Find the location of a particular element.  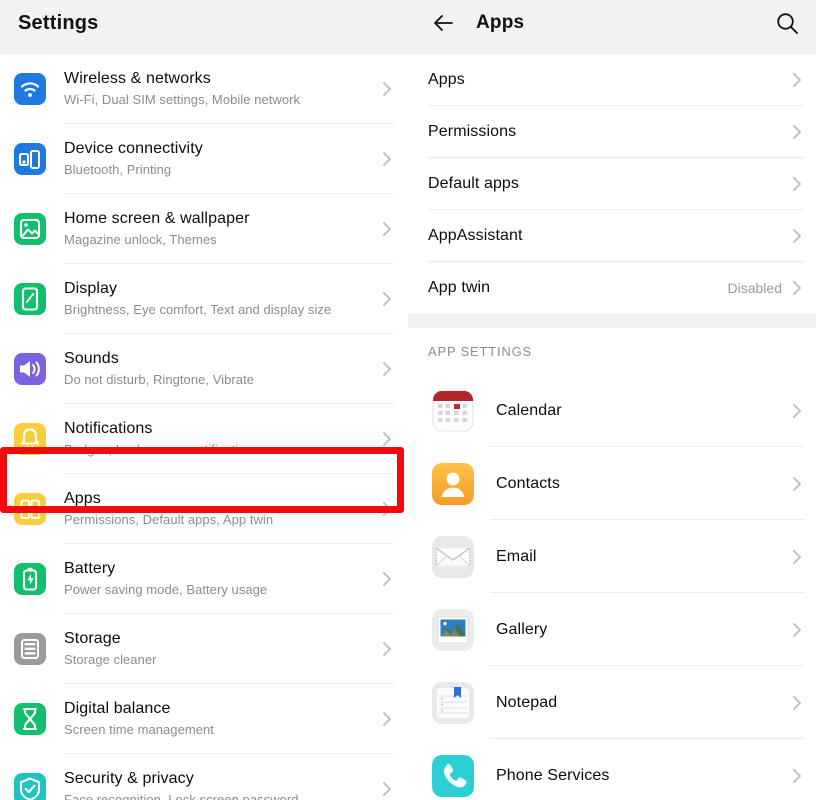

settings-row-device-connectivity: Device connectivity Bluetooth, Printing is located at coordinates (204, 159).